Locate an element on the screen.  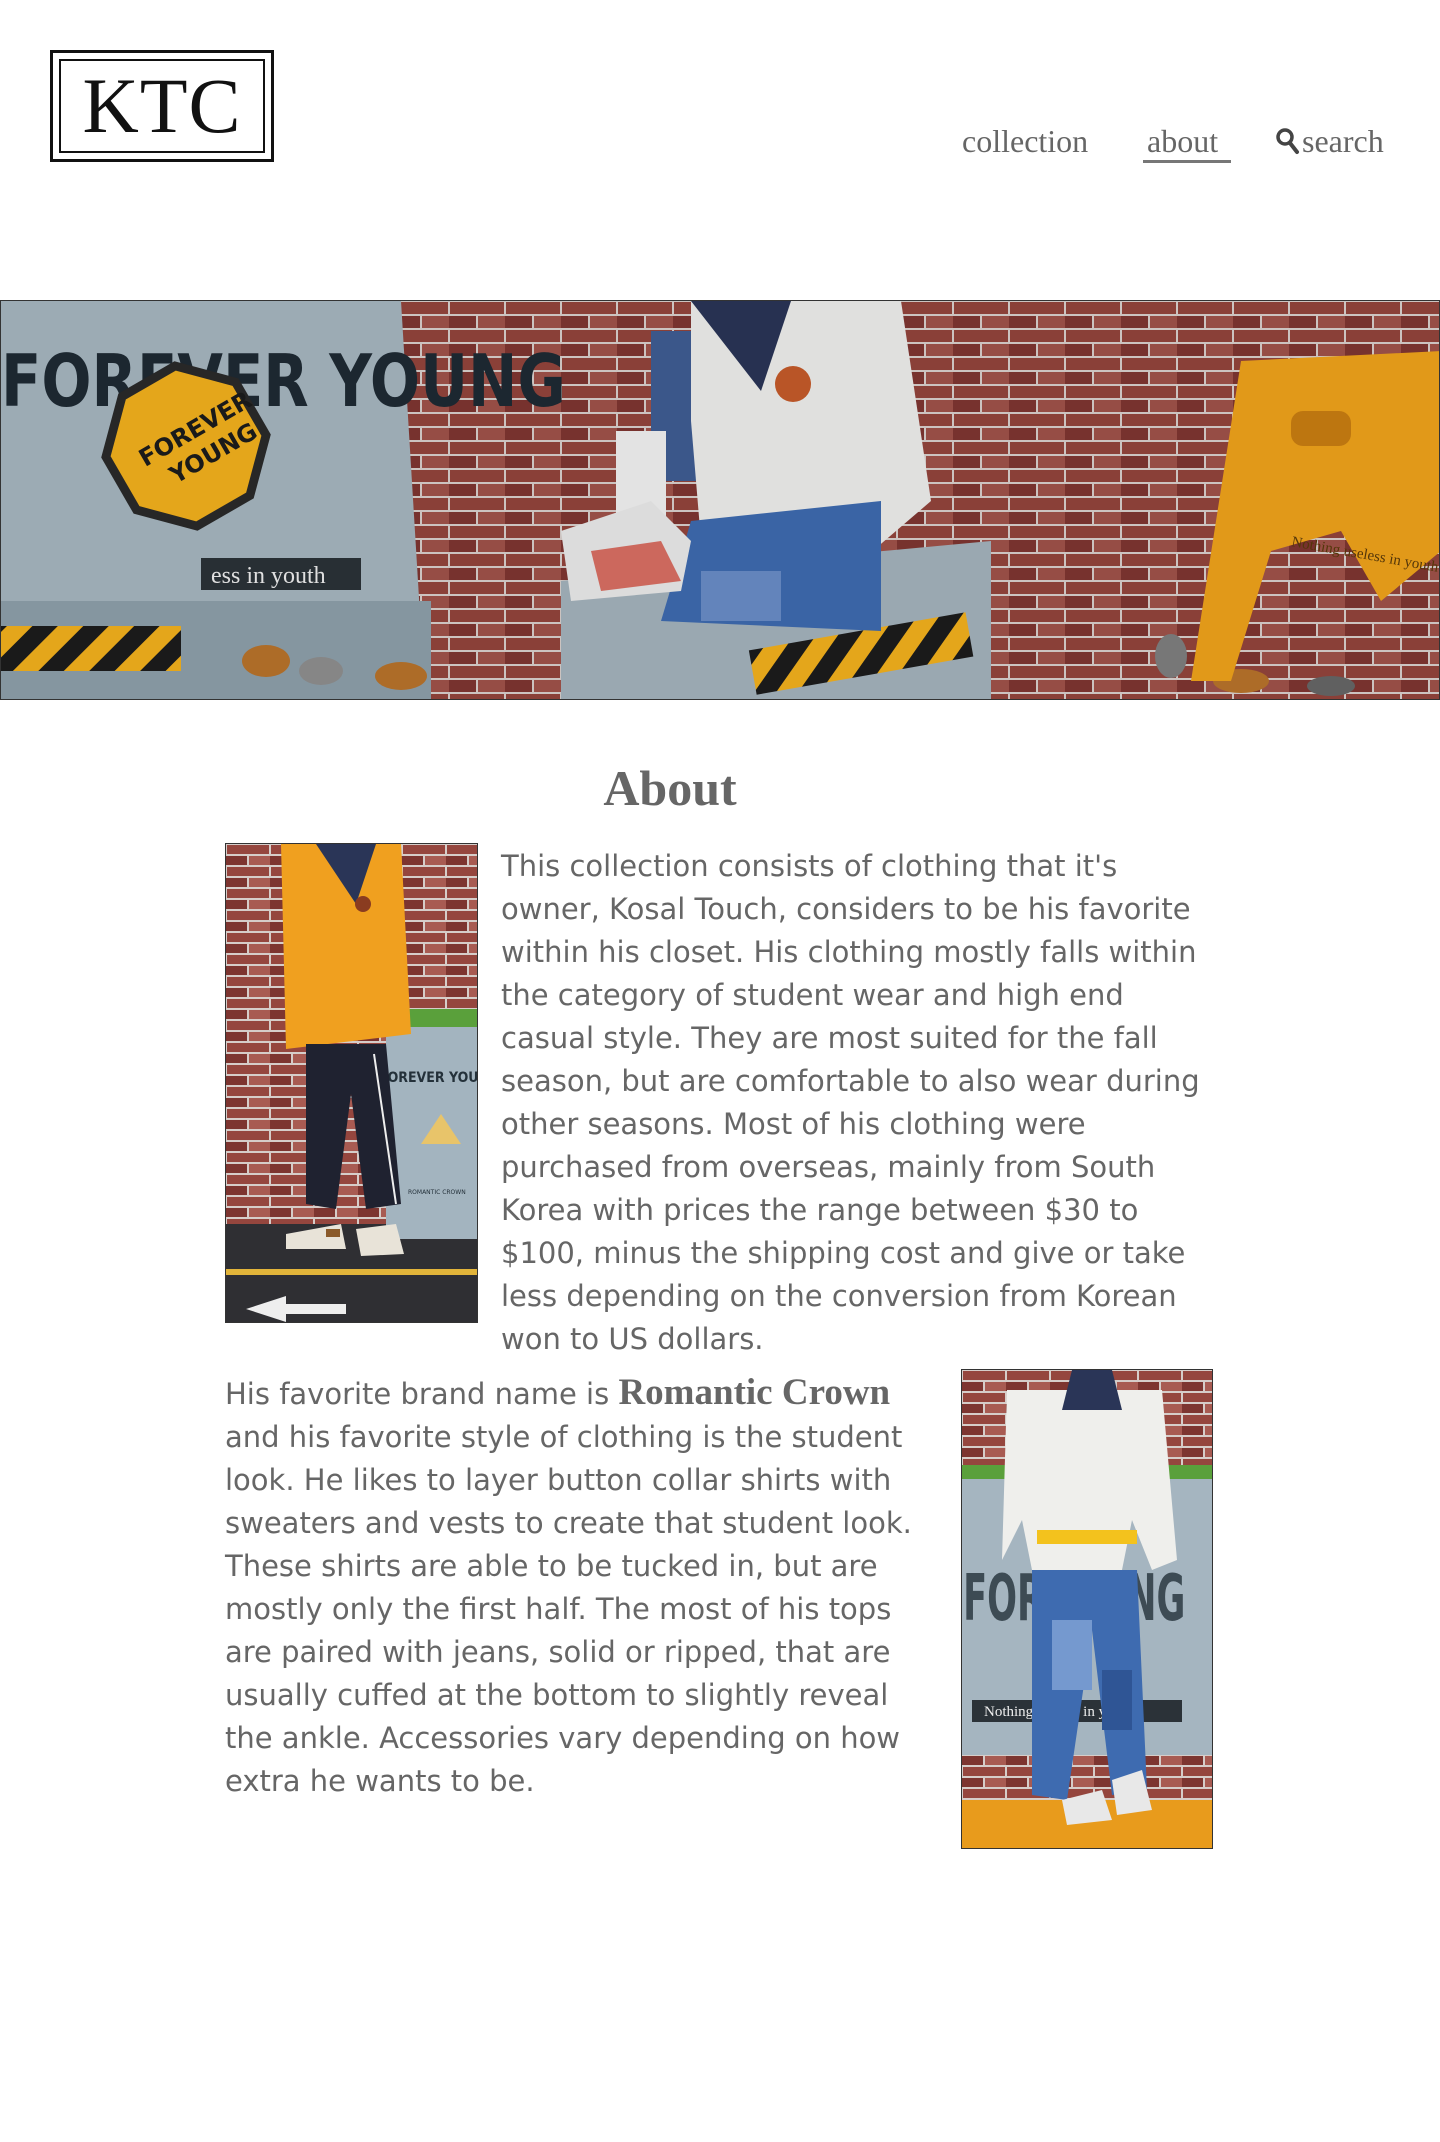
svg-text: FOR is located at coordinates (1003, 1599).